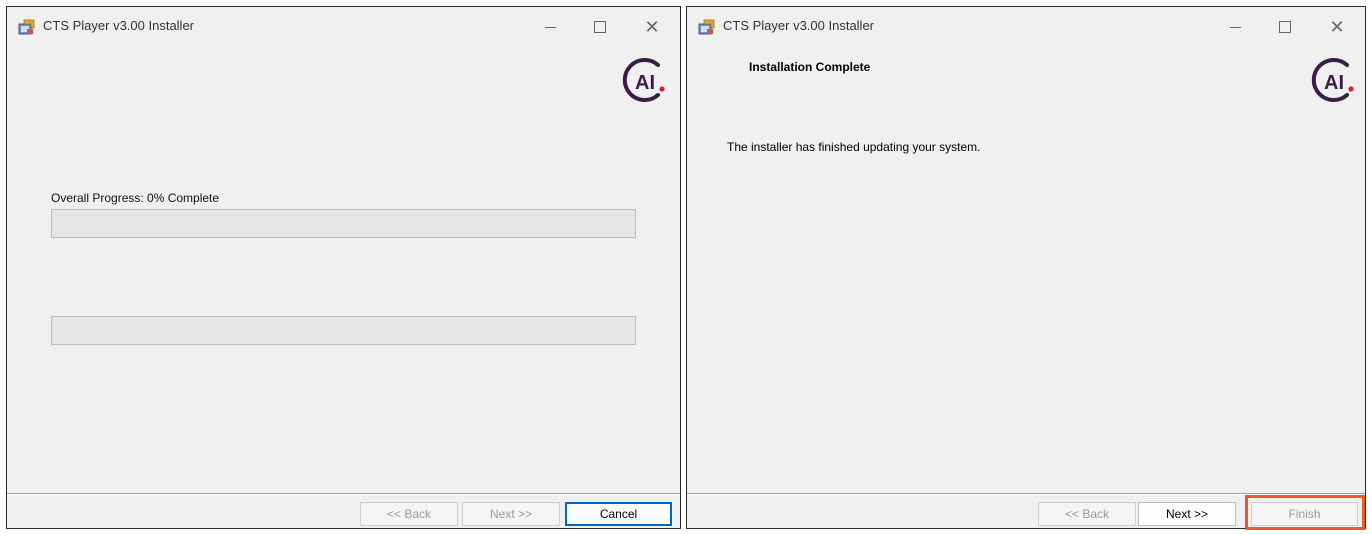 Image resolution: width=1372 pixels, height=534 pixels. Describe the element at coordinates (343, 223) in the screenshot. I see `overall-progress-bar` at that location.